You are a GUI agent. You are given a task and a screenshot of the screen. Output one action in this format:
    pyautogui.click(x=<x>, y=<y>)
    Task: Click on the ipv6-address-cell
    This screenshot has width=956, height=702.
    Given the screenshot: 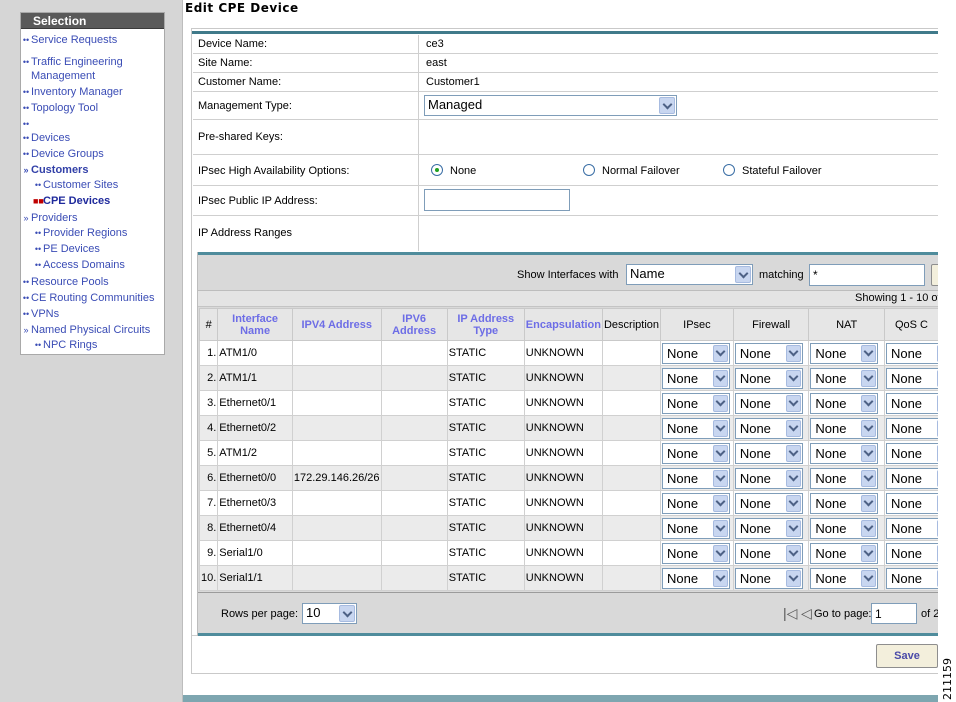 What is the action you would take?
    pyautogui.click(x=414, y=453)
    